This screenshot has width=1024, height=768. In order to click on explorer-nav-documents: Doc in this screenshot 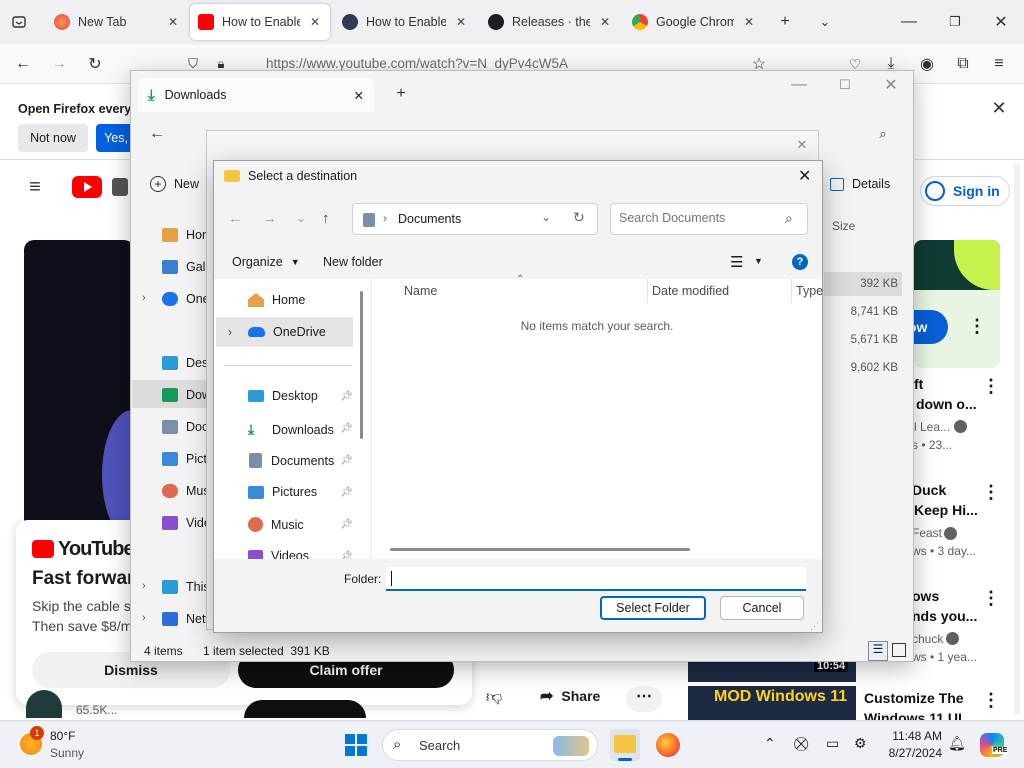, I will do `click(185, 427)`.